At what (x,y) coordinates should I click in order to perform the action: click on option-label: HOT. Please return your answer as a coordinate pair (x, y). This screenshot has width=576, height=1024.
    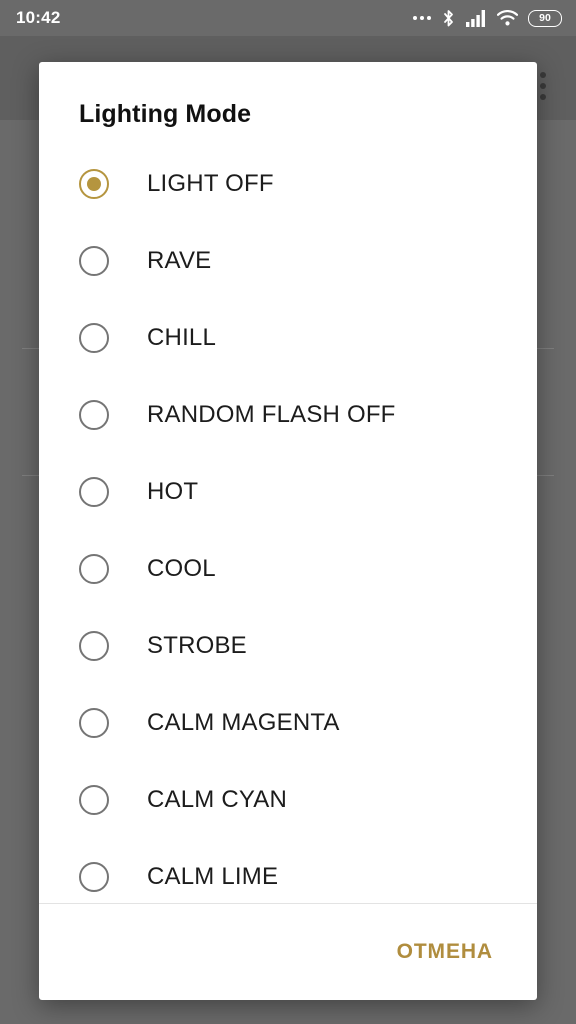
    Looking at the image, I should click on (173, 491).